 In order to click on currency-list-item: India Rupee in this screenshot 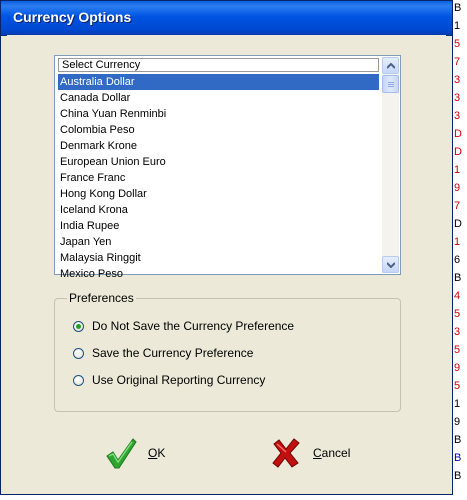, I will do `click(218, 226)`.